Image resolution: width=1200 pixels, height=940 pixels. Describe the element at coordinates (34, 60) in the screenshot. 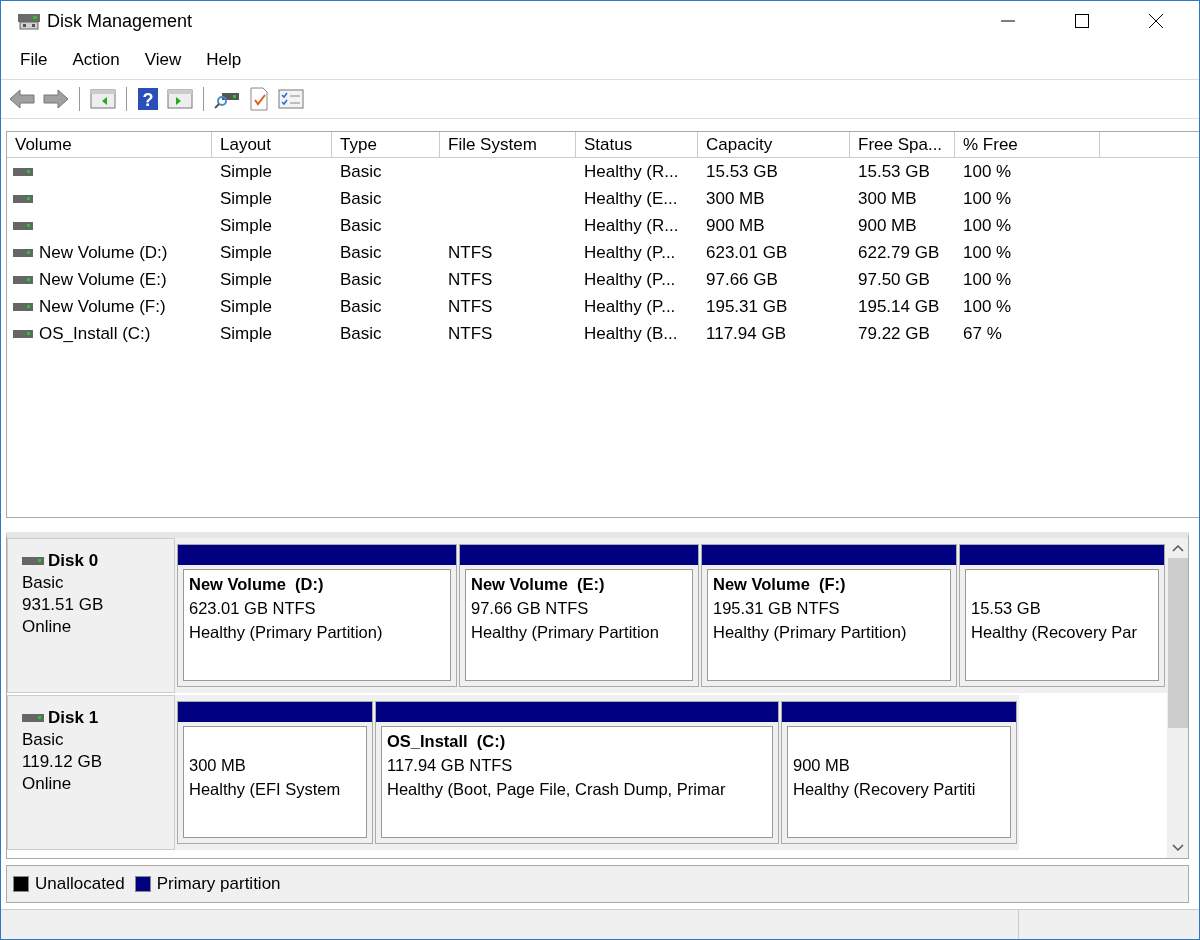

I see `menu-item: File` at that location.